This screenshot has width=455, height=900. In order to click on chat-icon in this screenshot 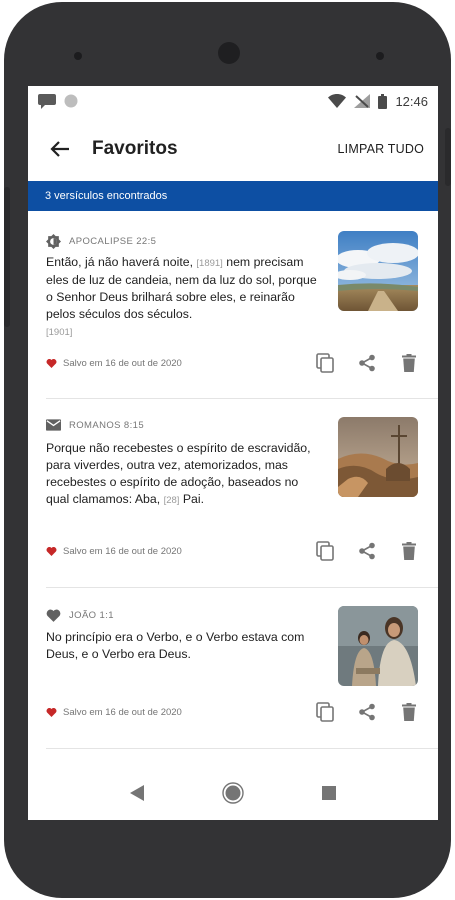, I will do `click(47, 101)`.